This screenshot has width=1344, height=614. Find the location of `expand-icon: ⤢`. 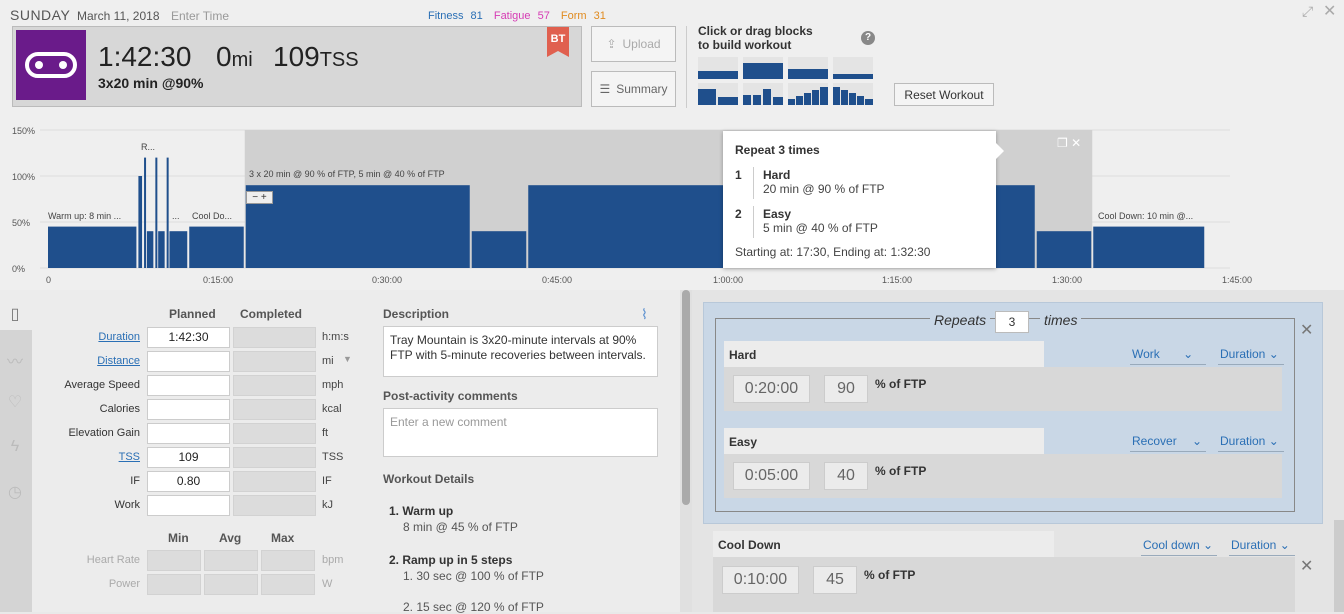

expand-icon: ⤢ is located at coordinates (1307, 11).